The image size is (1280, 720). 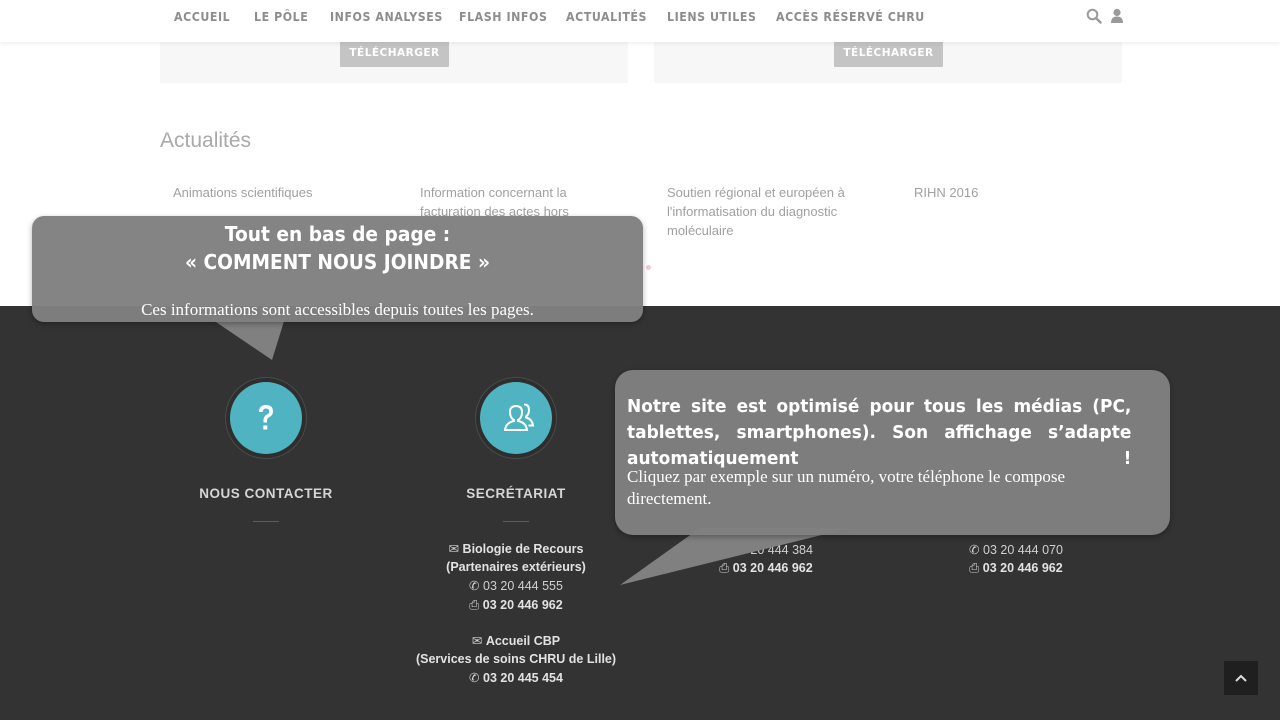 I want to click on secretariat-title: SECRÉTARIAT, so click(x=516, y=493).